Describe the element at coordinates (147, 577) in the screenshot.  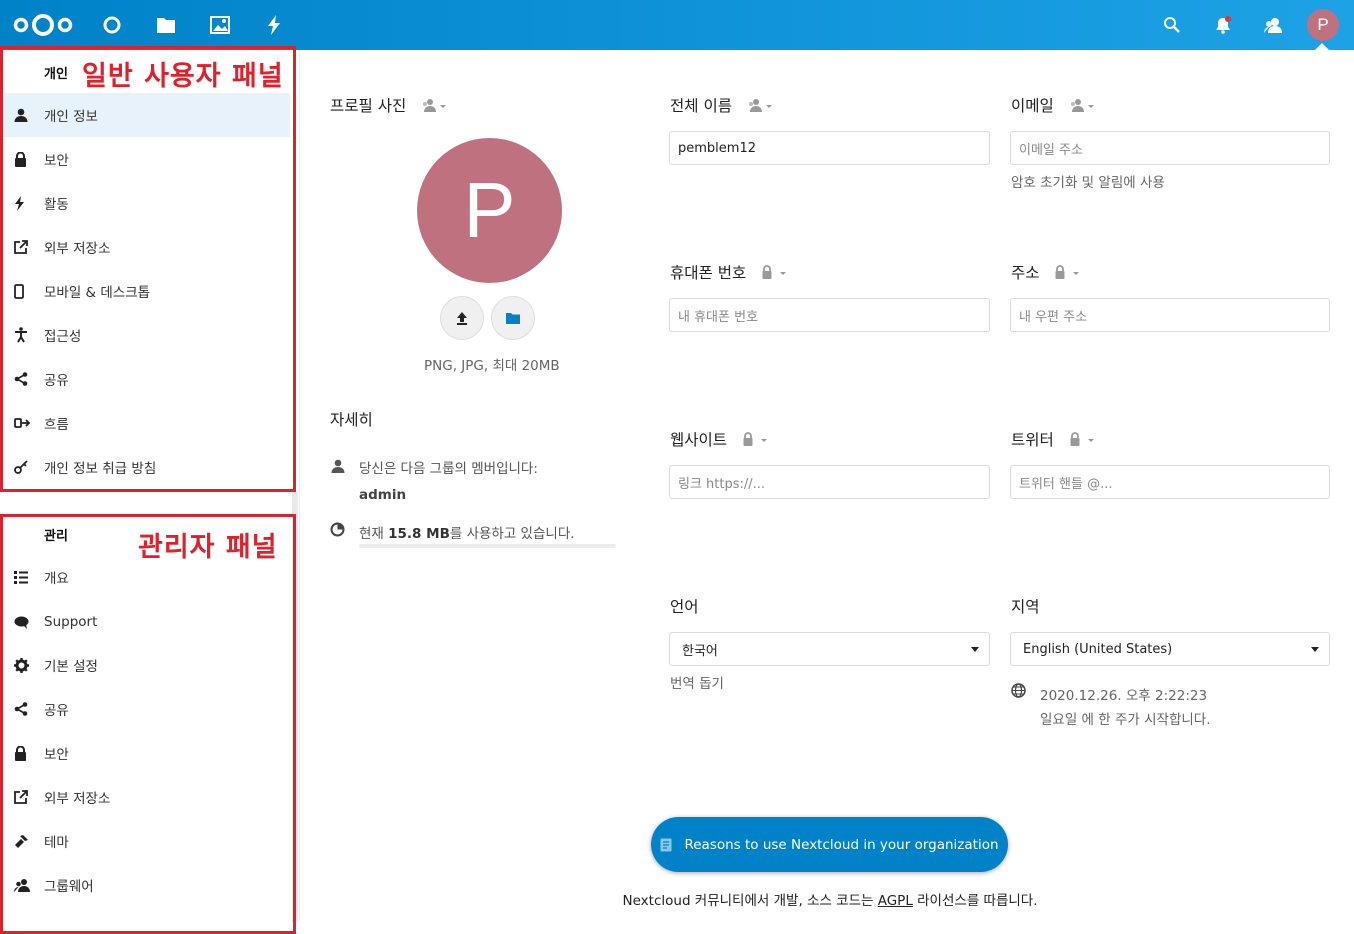
I see `sidebar-item-overview: 개요` at that location.